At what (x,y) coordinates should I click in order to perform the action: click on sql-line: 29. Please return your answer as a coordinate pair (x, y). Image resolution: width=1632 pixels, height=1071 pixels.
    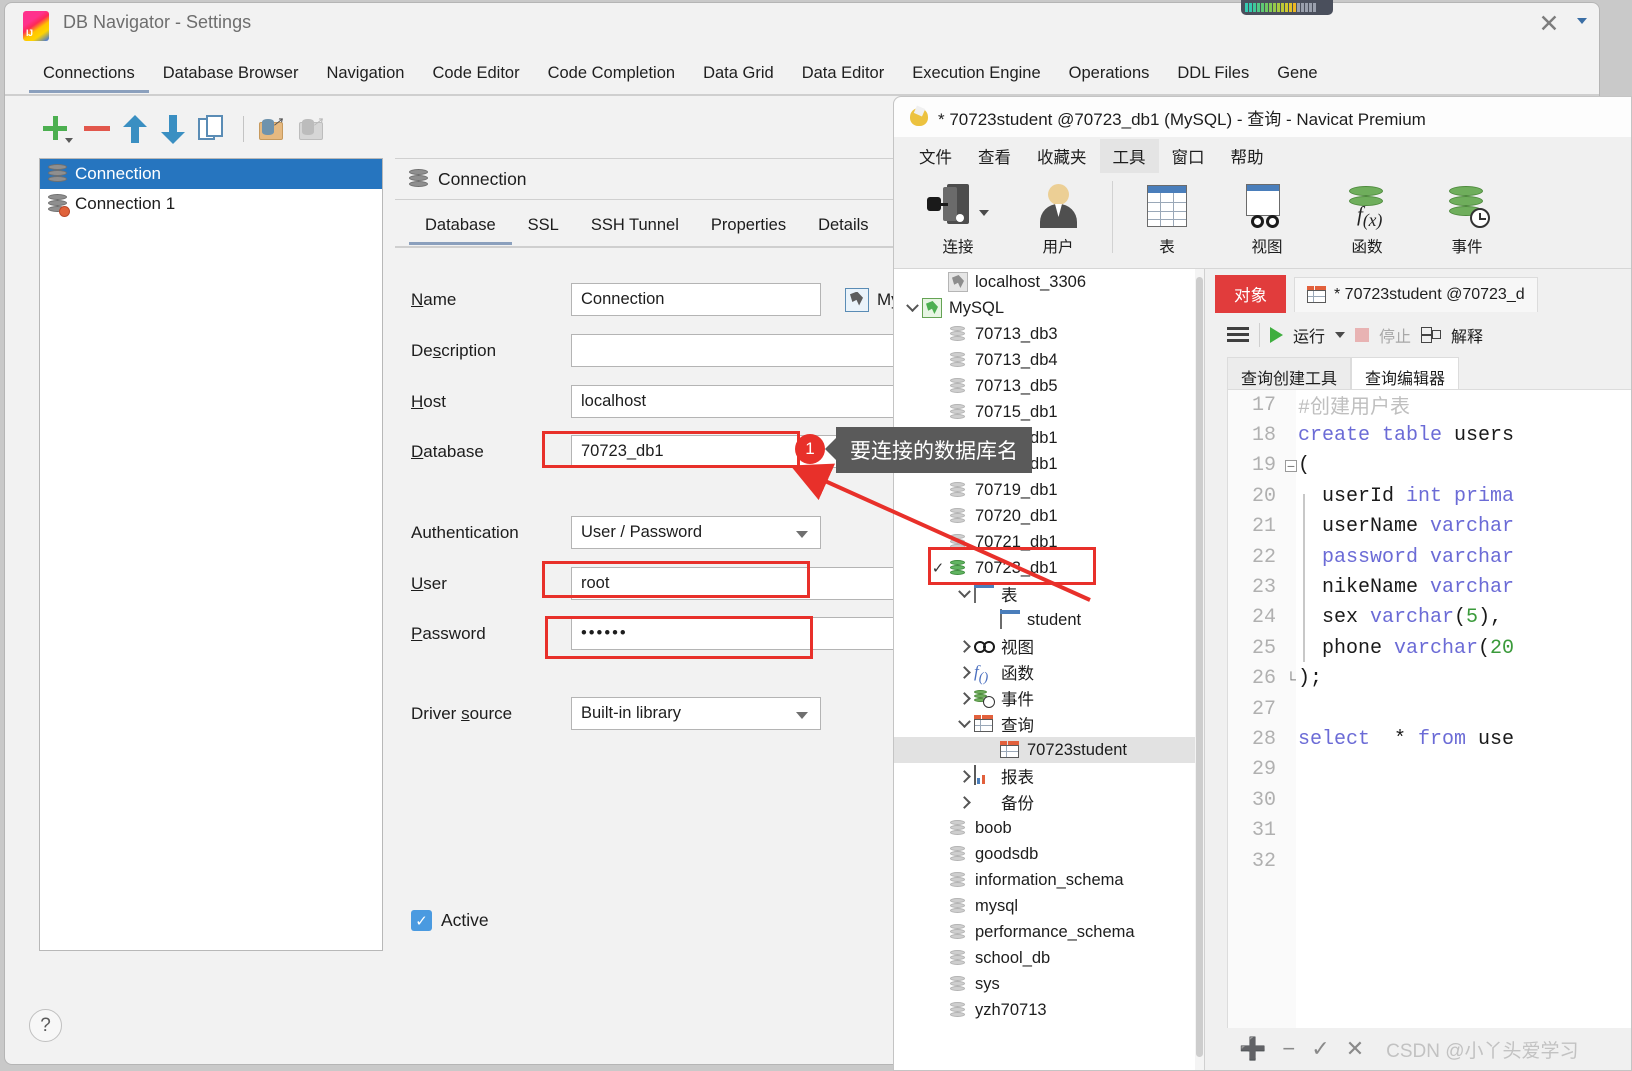
    Looking at the image, I should click on (1429, 770).